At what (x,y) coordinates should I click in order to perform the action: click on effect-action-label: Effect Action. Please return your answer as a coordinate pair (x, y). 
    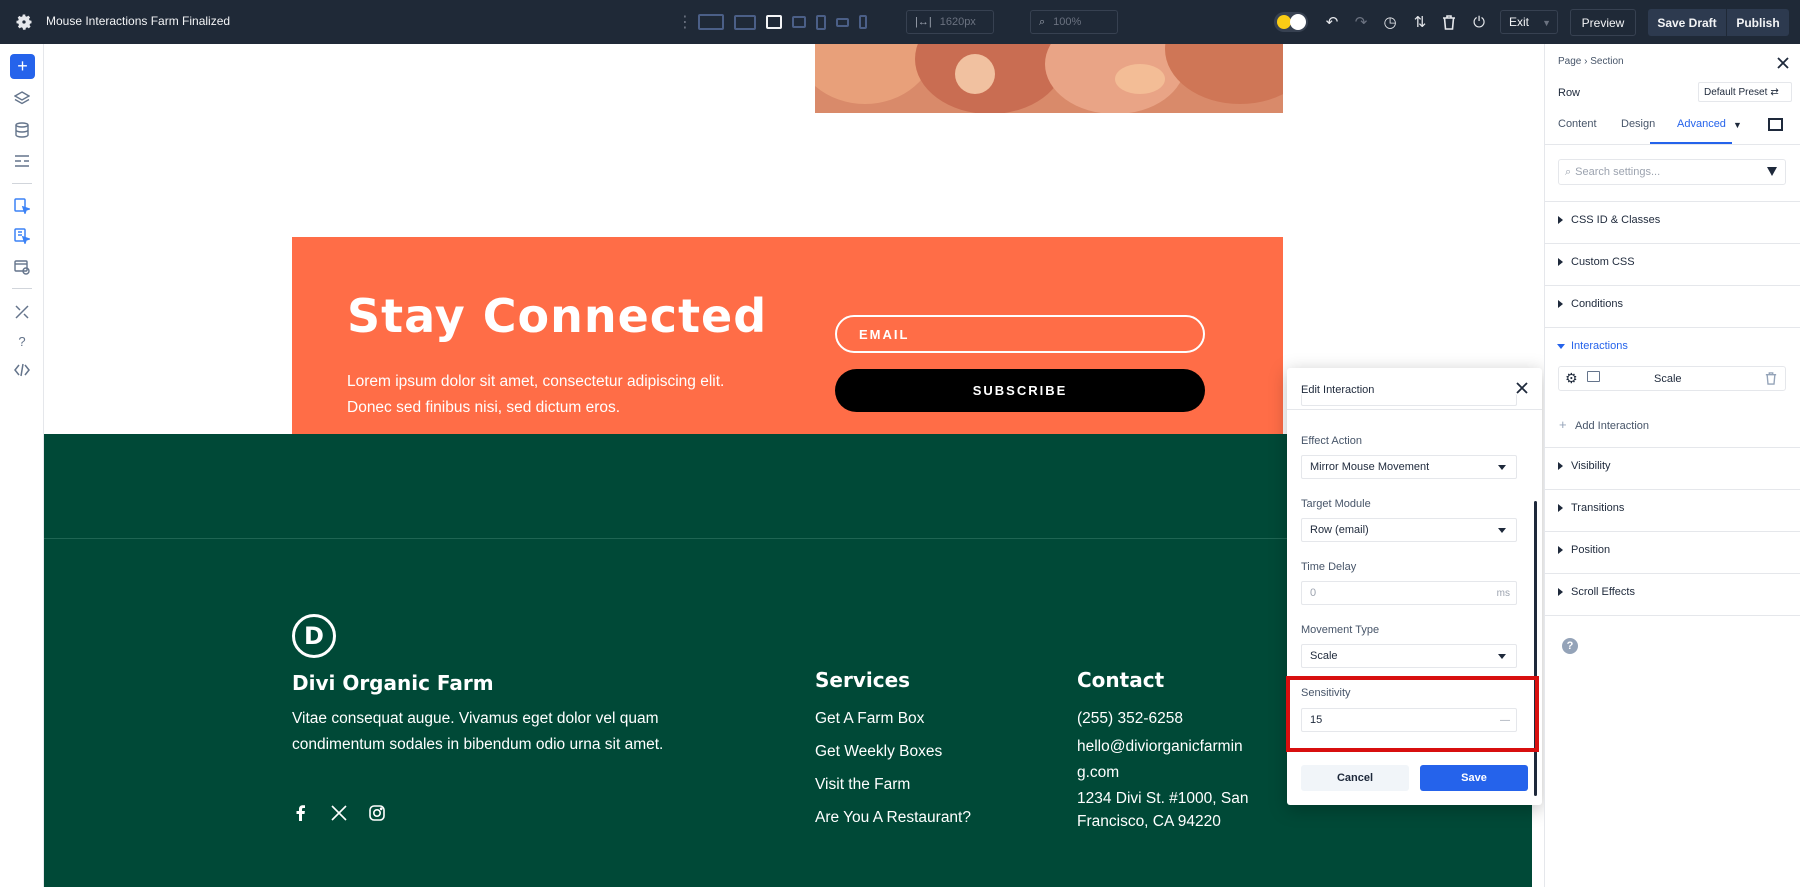
    Looking at the image, I should click on (1331, 441).